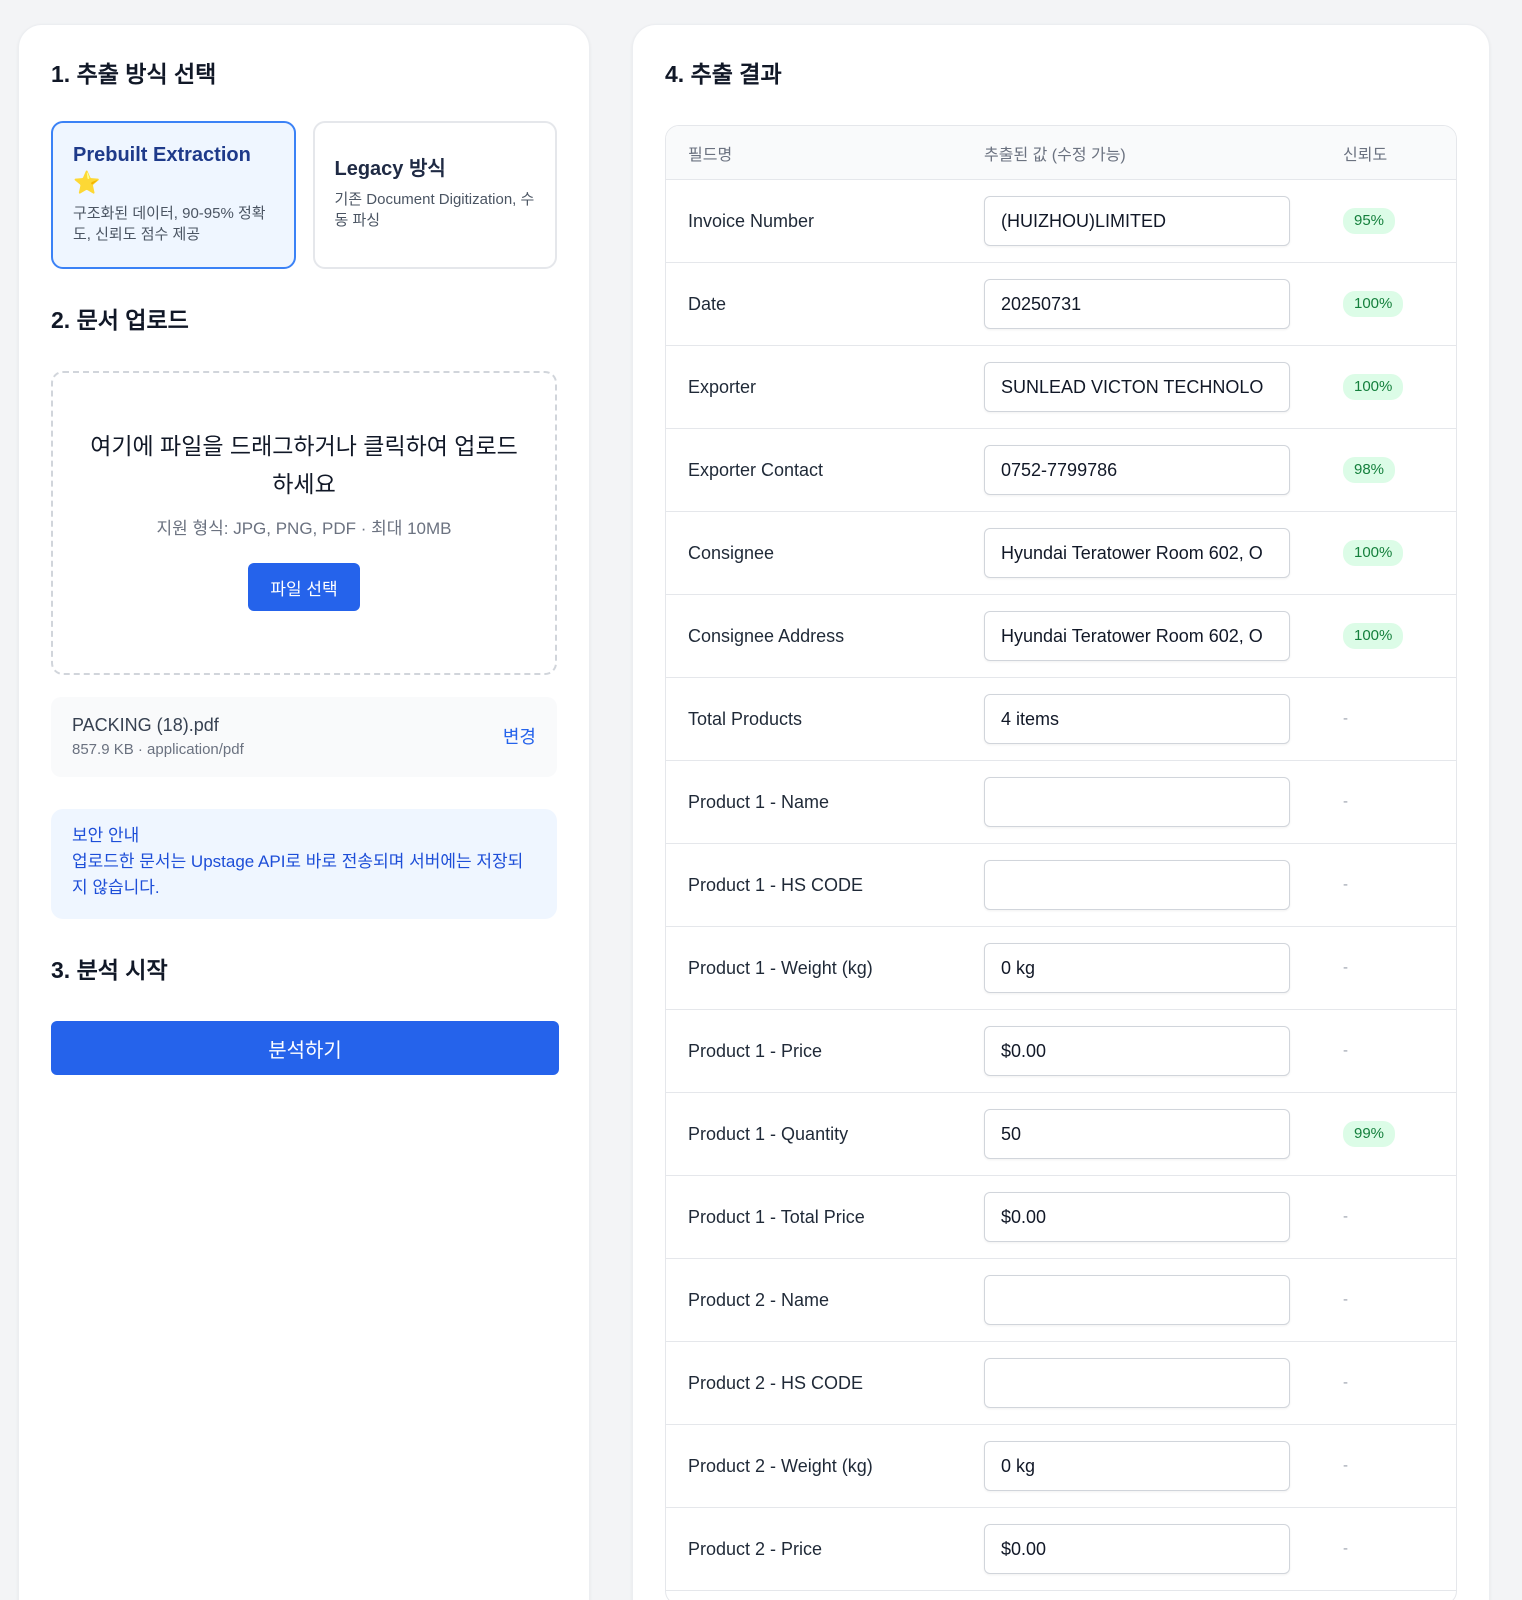 Image resolution: width=1522 pixels, height=1600 pixels. I want to click on field-name: Product 1 - Weight (kg), so click(780, 967).